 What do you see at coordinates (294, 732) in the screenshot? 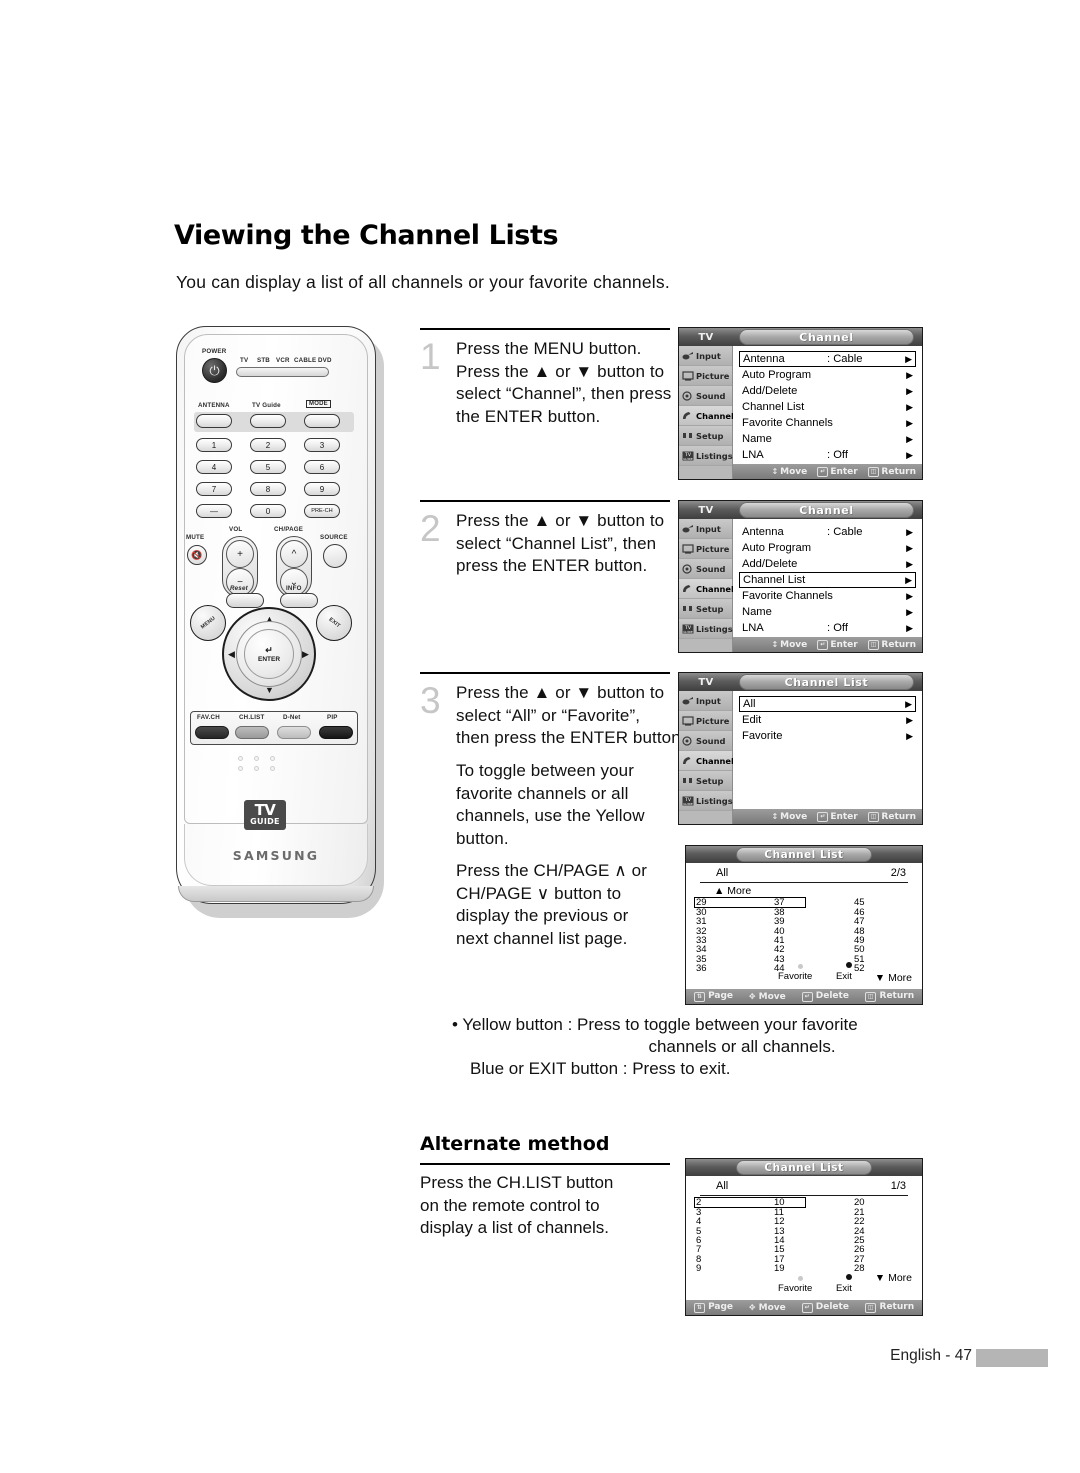
I see `d-net-button` at bounding box center [294, 732].